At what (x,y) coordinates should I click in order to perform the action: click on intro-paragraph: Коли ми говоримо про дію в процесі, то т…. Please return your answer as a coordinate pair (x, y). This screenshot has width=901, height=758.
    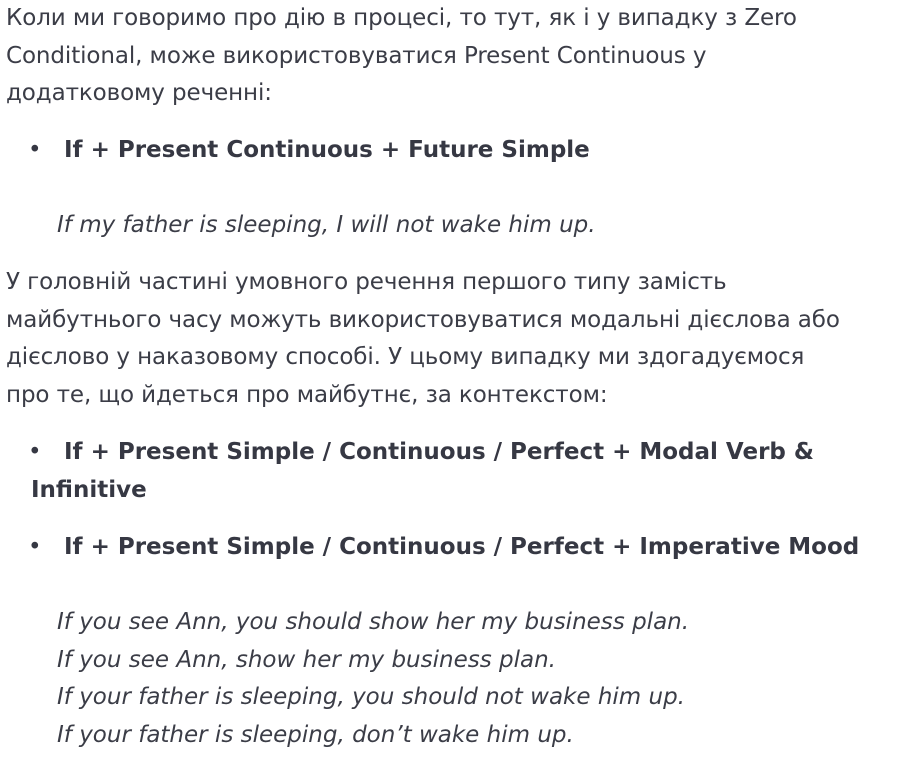
    Looking at the image, I should click on (446, 56).